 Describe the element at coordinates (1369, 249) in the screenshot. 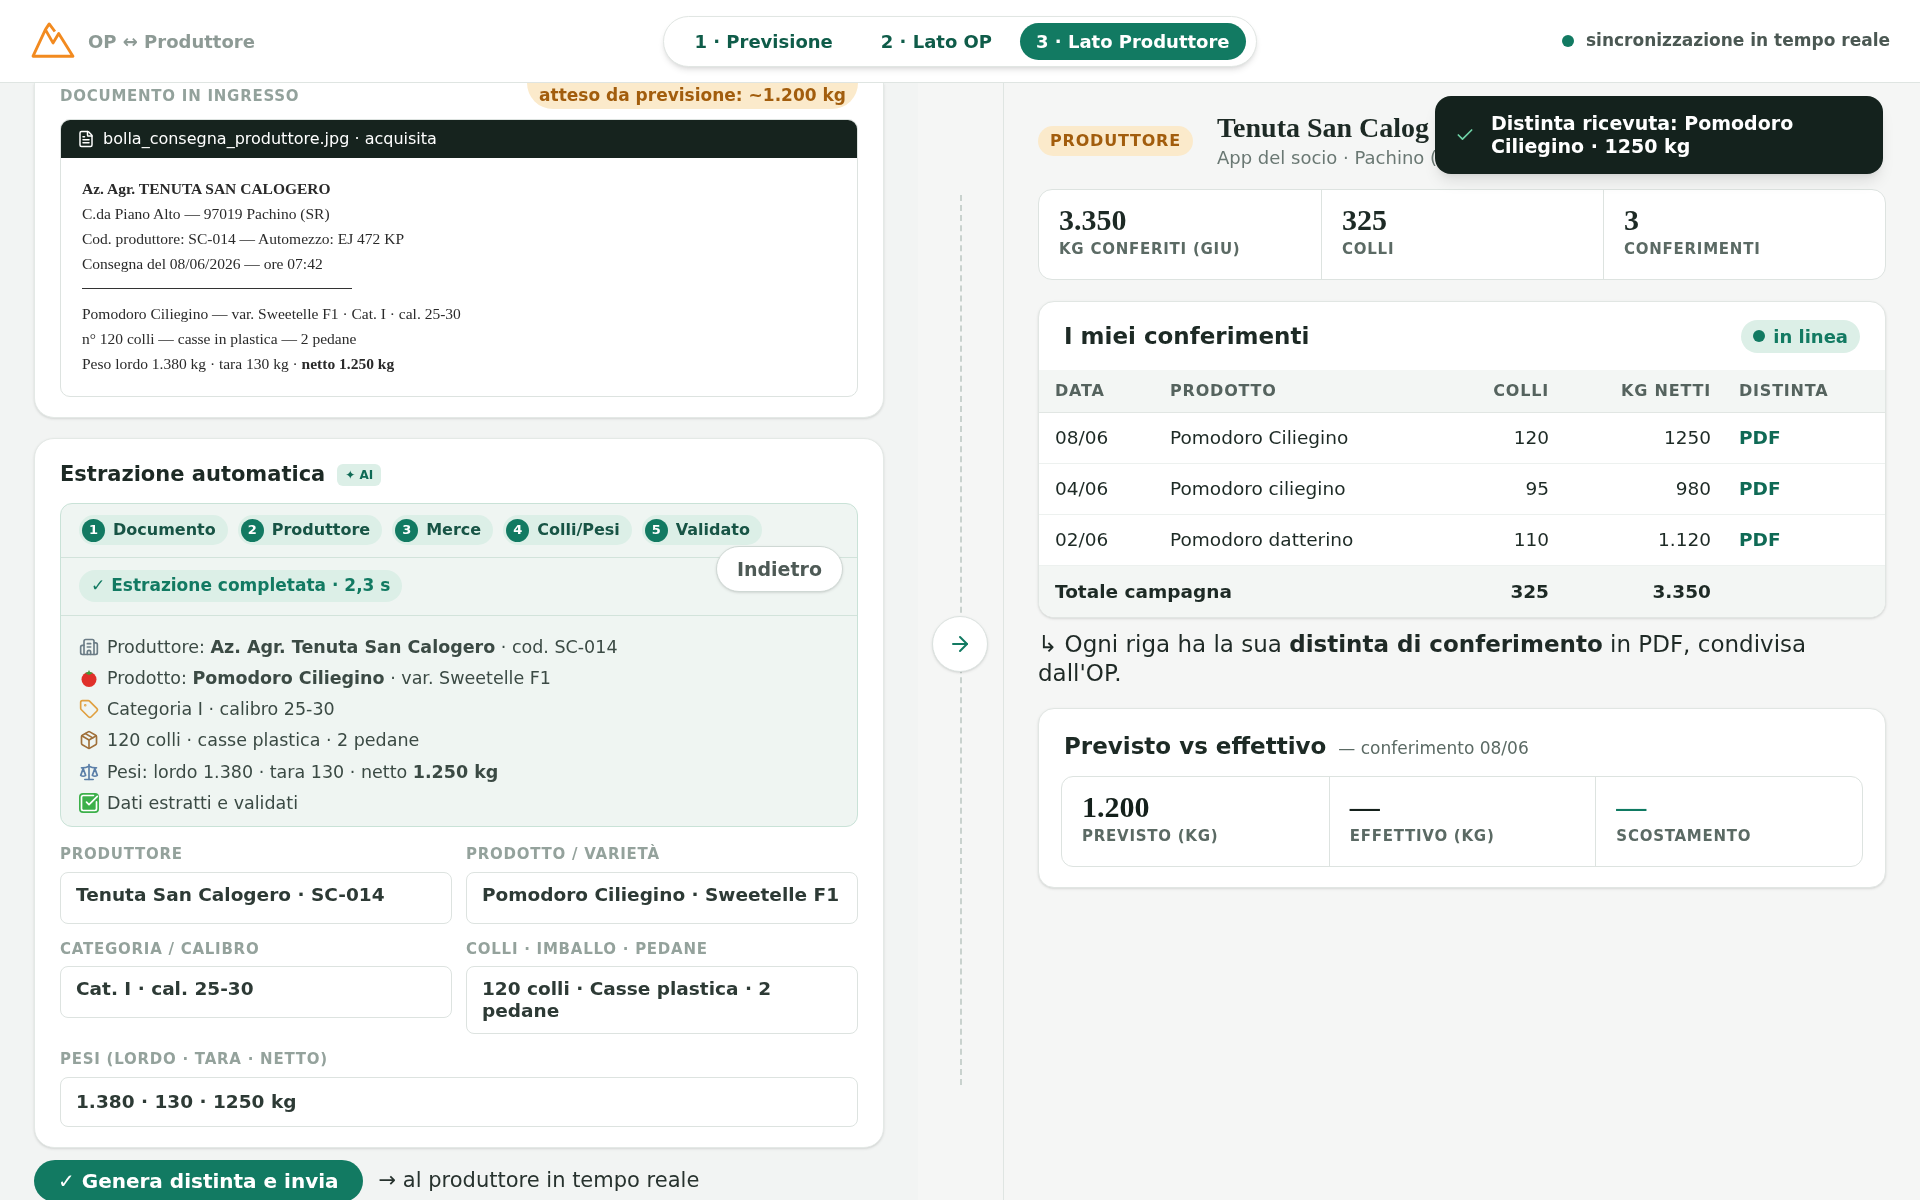

I see `stat-label: COLLI` at that location.